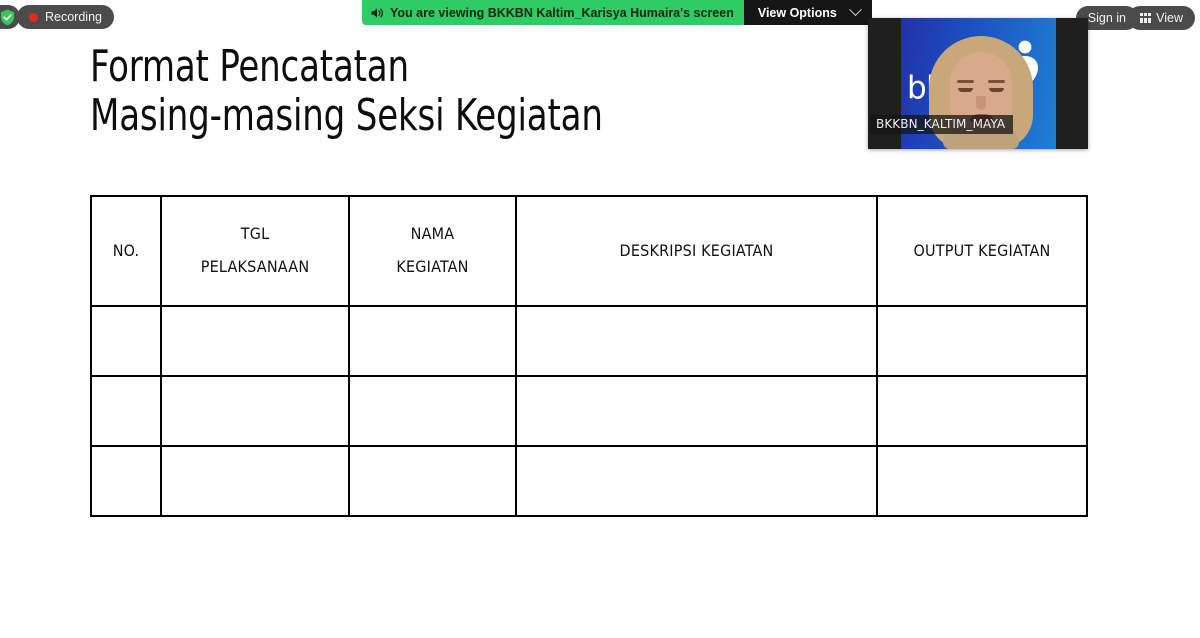 Image resolution: width=1200 pixels, height=638 pixels. What do you see at coordinates (978, 83) in the screenshot?
I see `participant-video-tile: bkk Kaliman BKKBN_KALTIM_` at bounding box center [978, 83].